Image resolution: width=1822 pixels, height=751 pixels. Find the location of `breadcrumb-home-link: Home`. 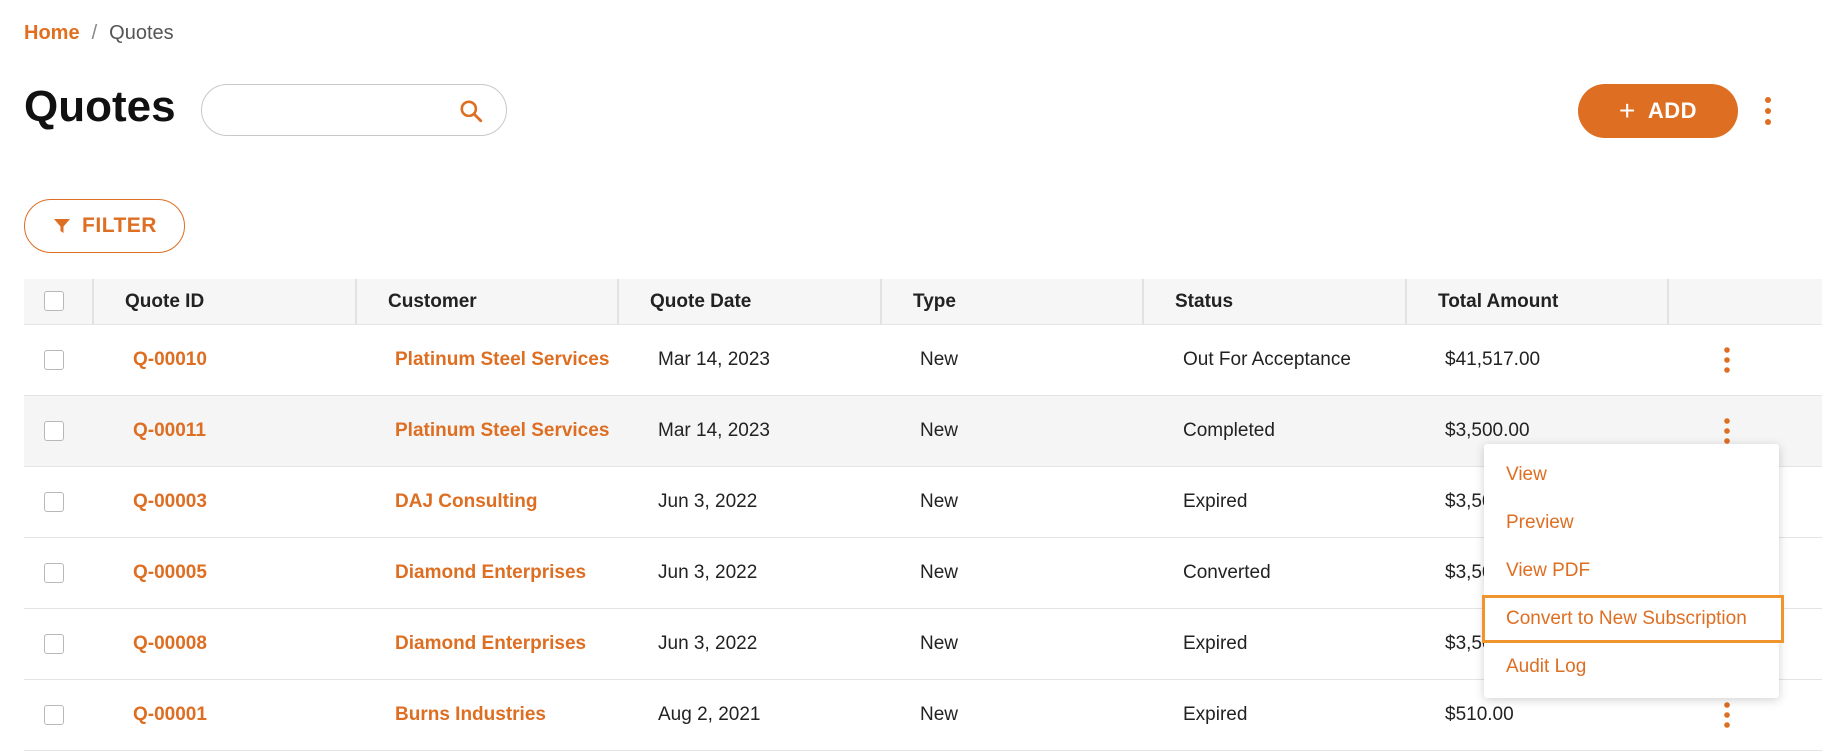

breadcrumb-home-link: Home is located at coordinates (52, 33).